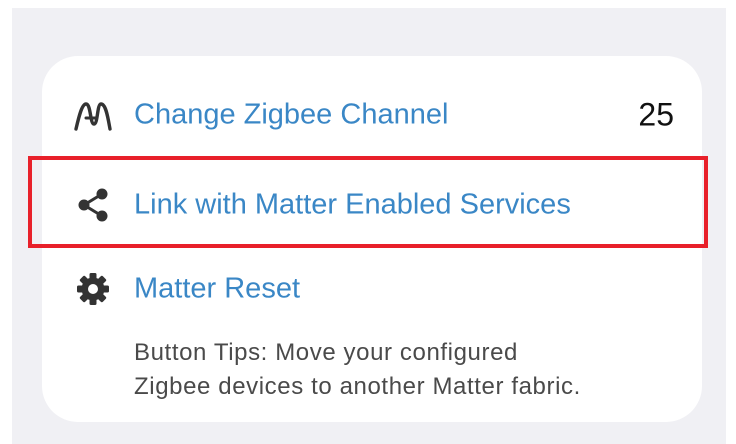 The width and height of the screenshot is (736, 444). What do you see at coordinates (326, 352) in the screenshot?
I see `tips-line-1: Button Tips: Move your configured` at bounding box center [326, 352].